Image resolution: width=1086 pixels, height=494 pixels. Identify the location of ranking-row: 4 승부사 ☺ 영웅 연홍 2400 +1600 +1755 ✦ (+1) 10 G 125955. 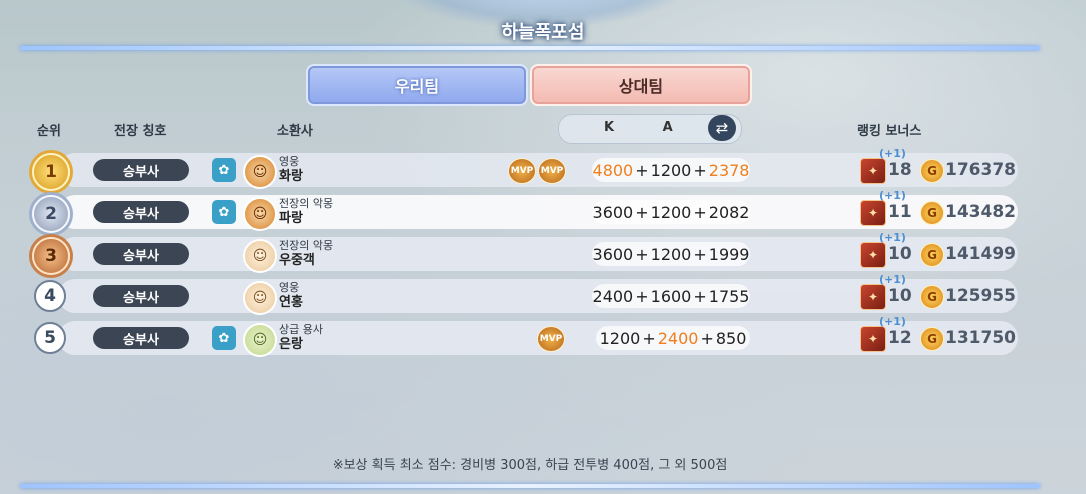
(520, 294).